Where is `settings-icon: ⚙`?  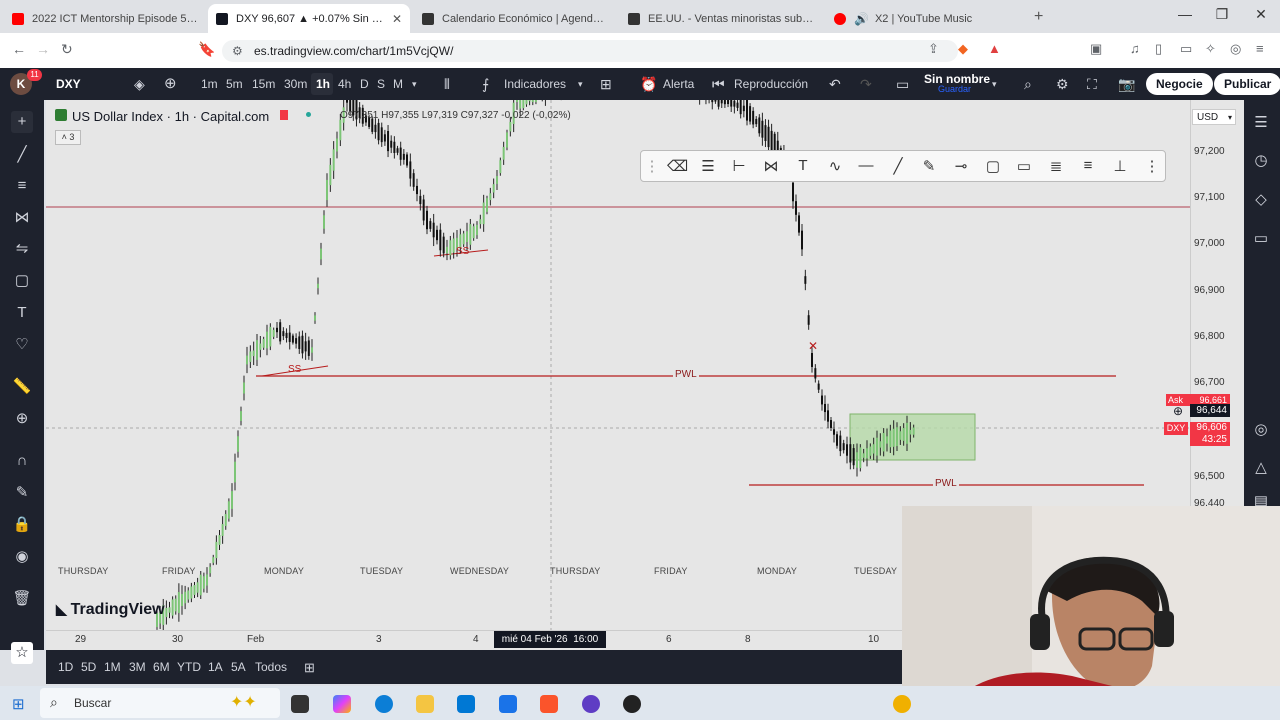 settings-icon: ⚙ is located at coordinates (1062, 84).